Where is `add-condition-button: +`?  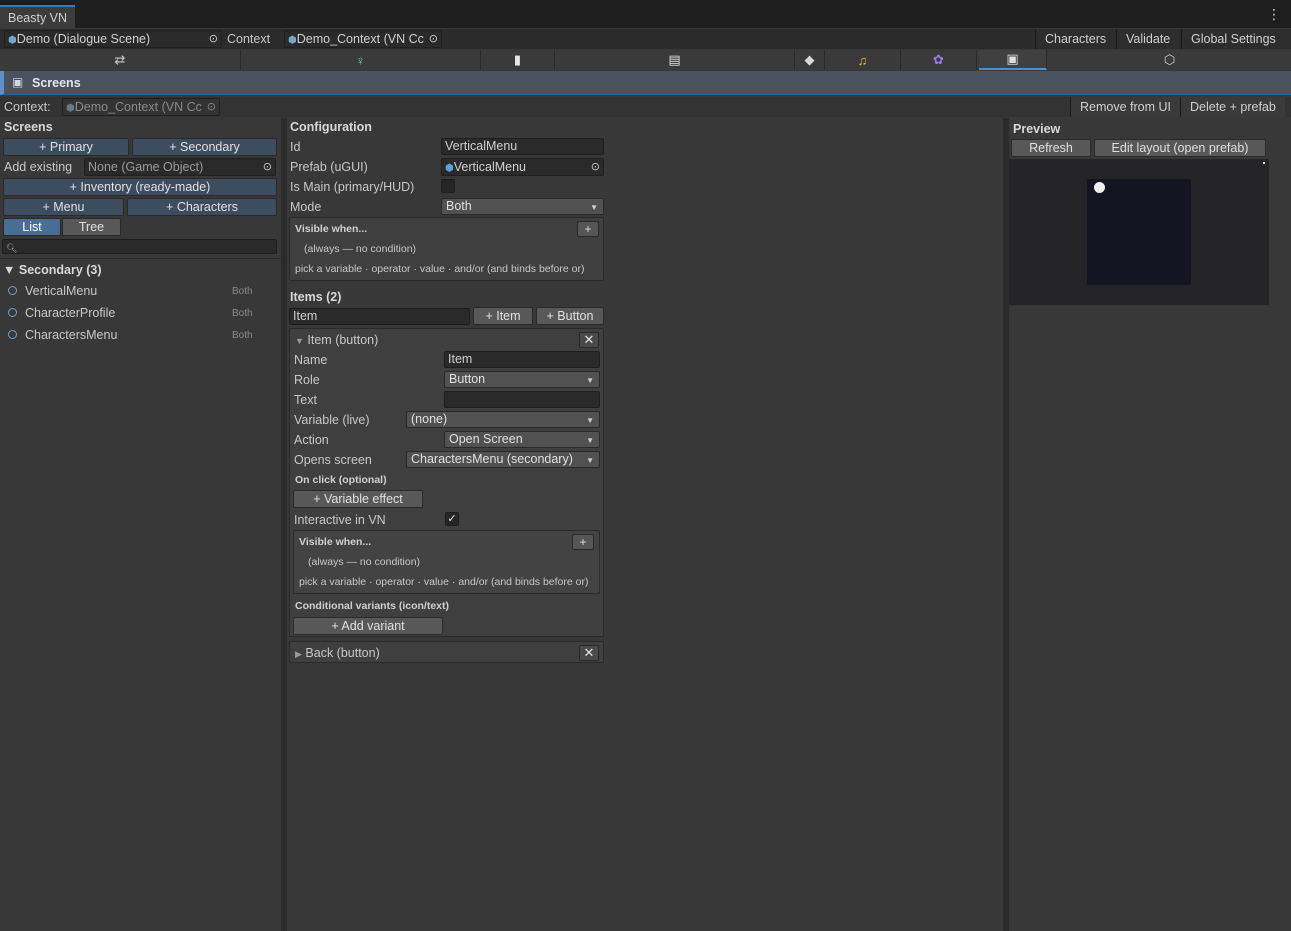 add-condition-button: + is located at coordinates (588, 229).